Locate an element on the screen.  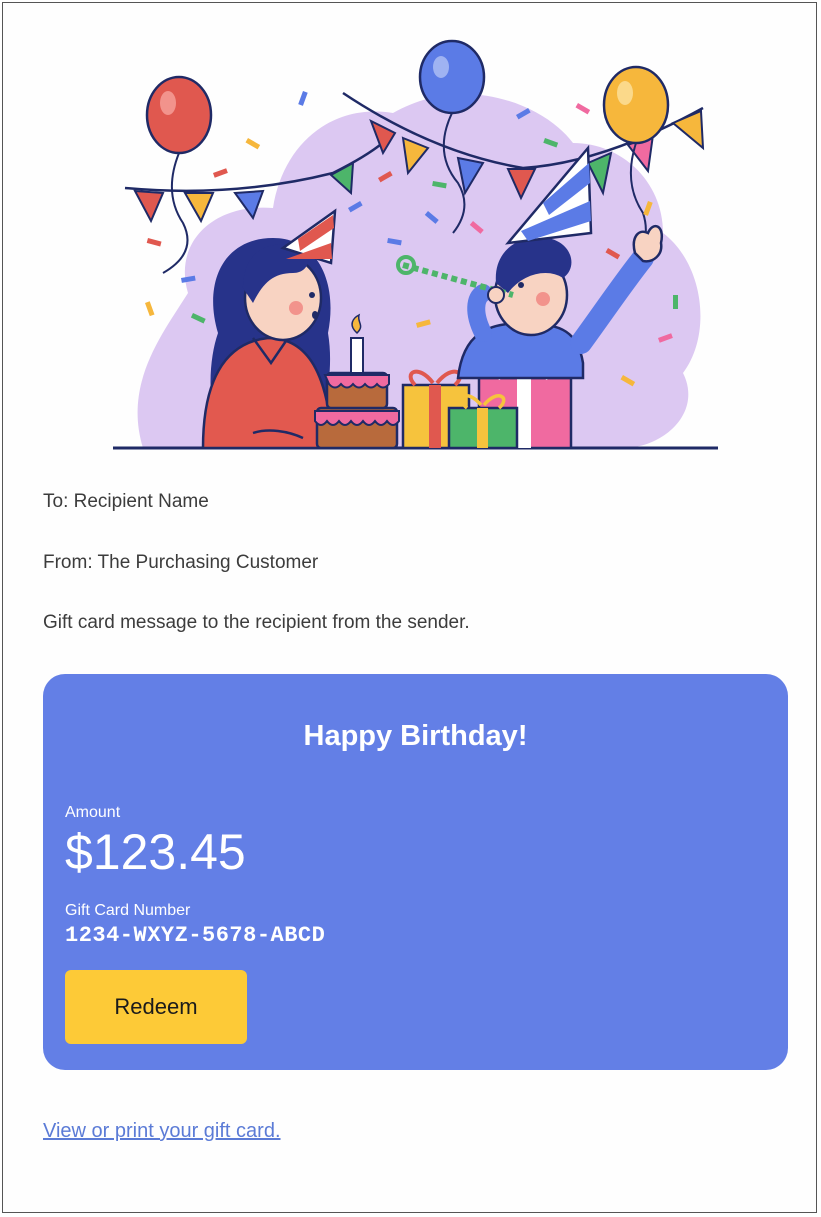
amount-value: $123.45 is located at coordinates (155, 852).